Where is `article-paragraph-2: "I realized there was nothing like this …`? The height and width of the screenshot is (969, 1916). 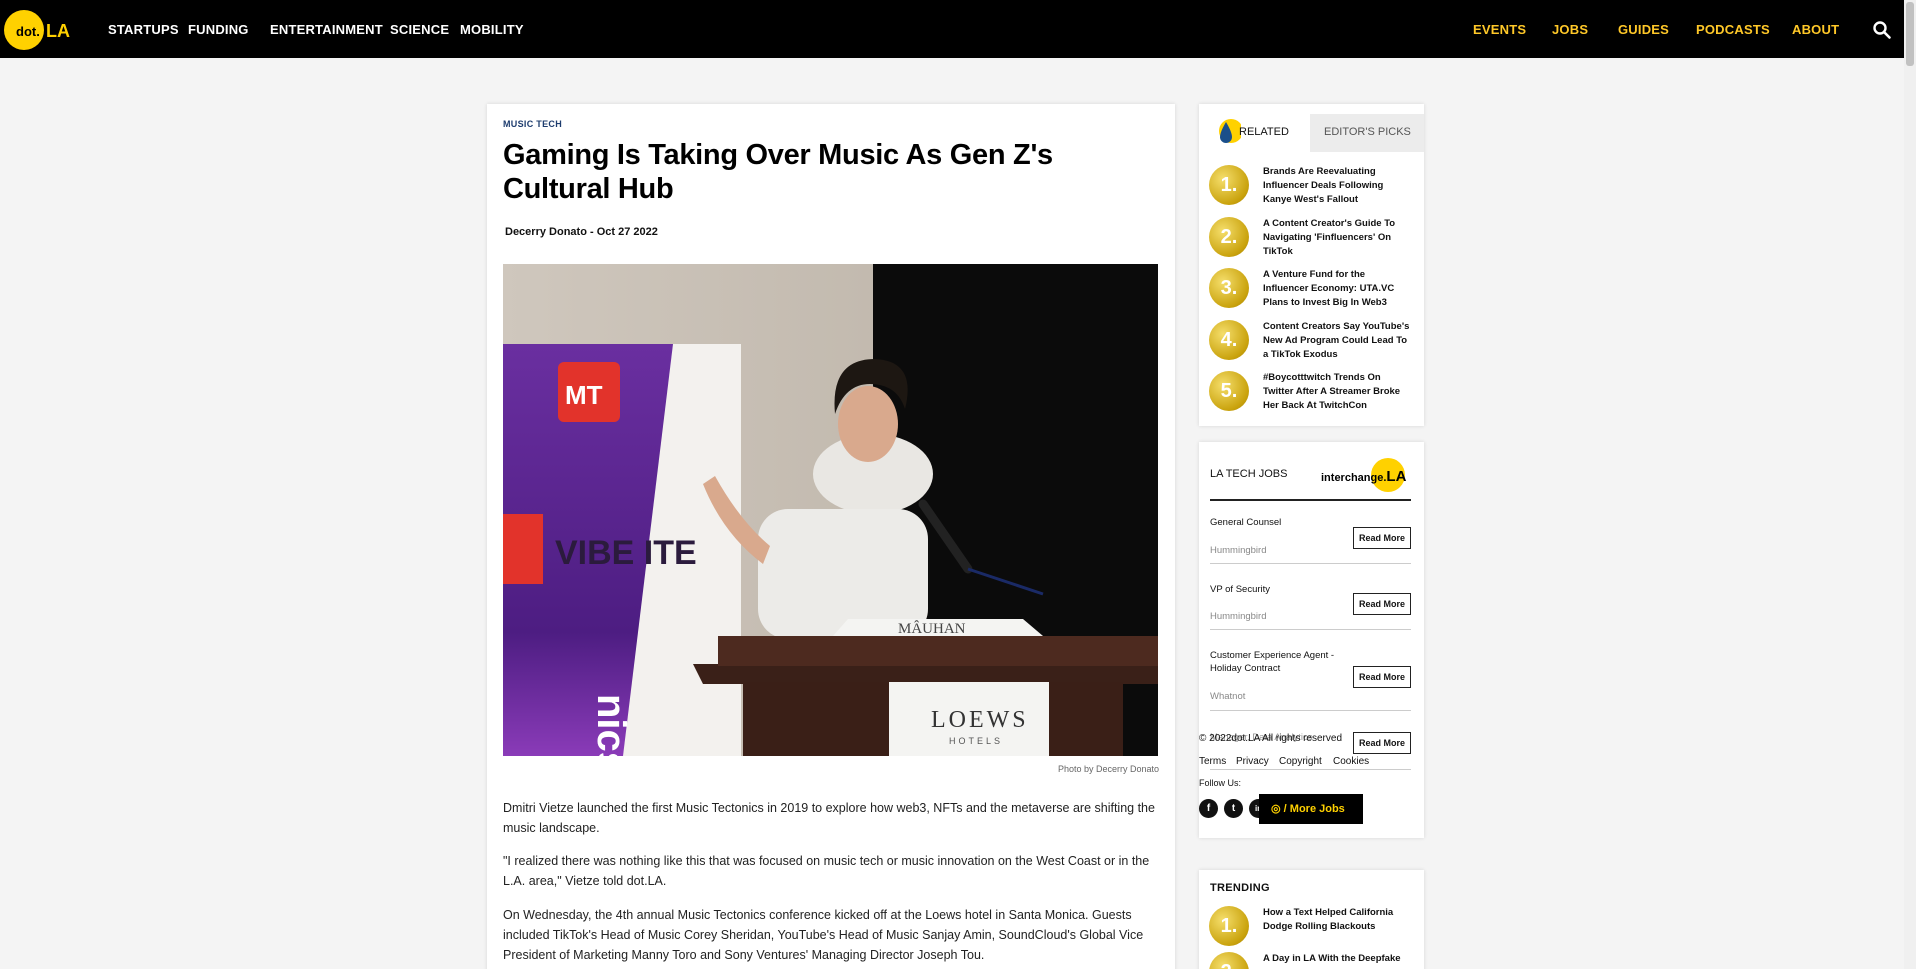
article-paragraph-2: "I realized there was nothing like this … is located at coordinates (826, 871).